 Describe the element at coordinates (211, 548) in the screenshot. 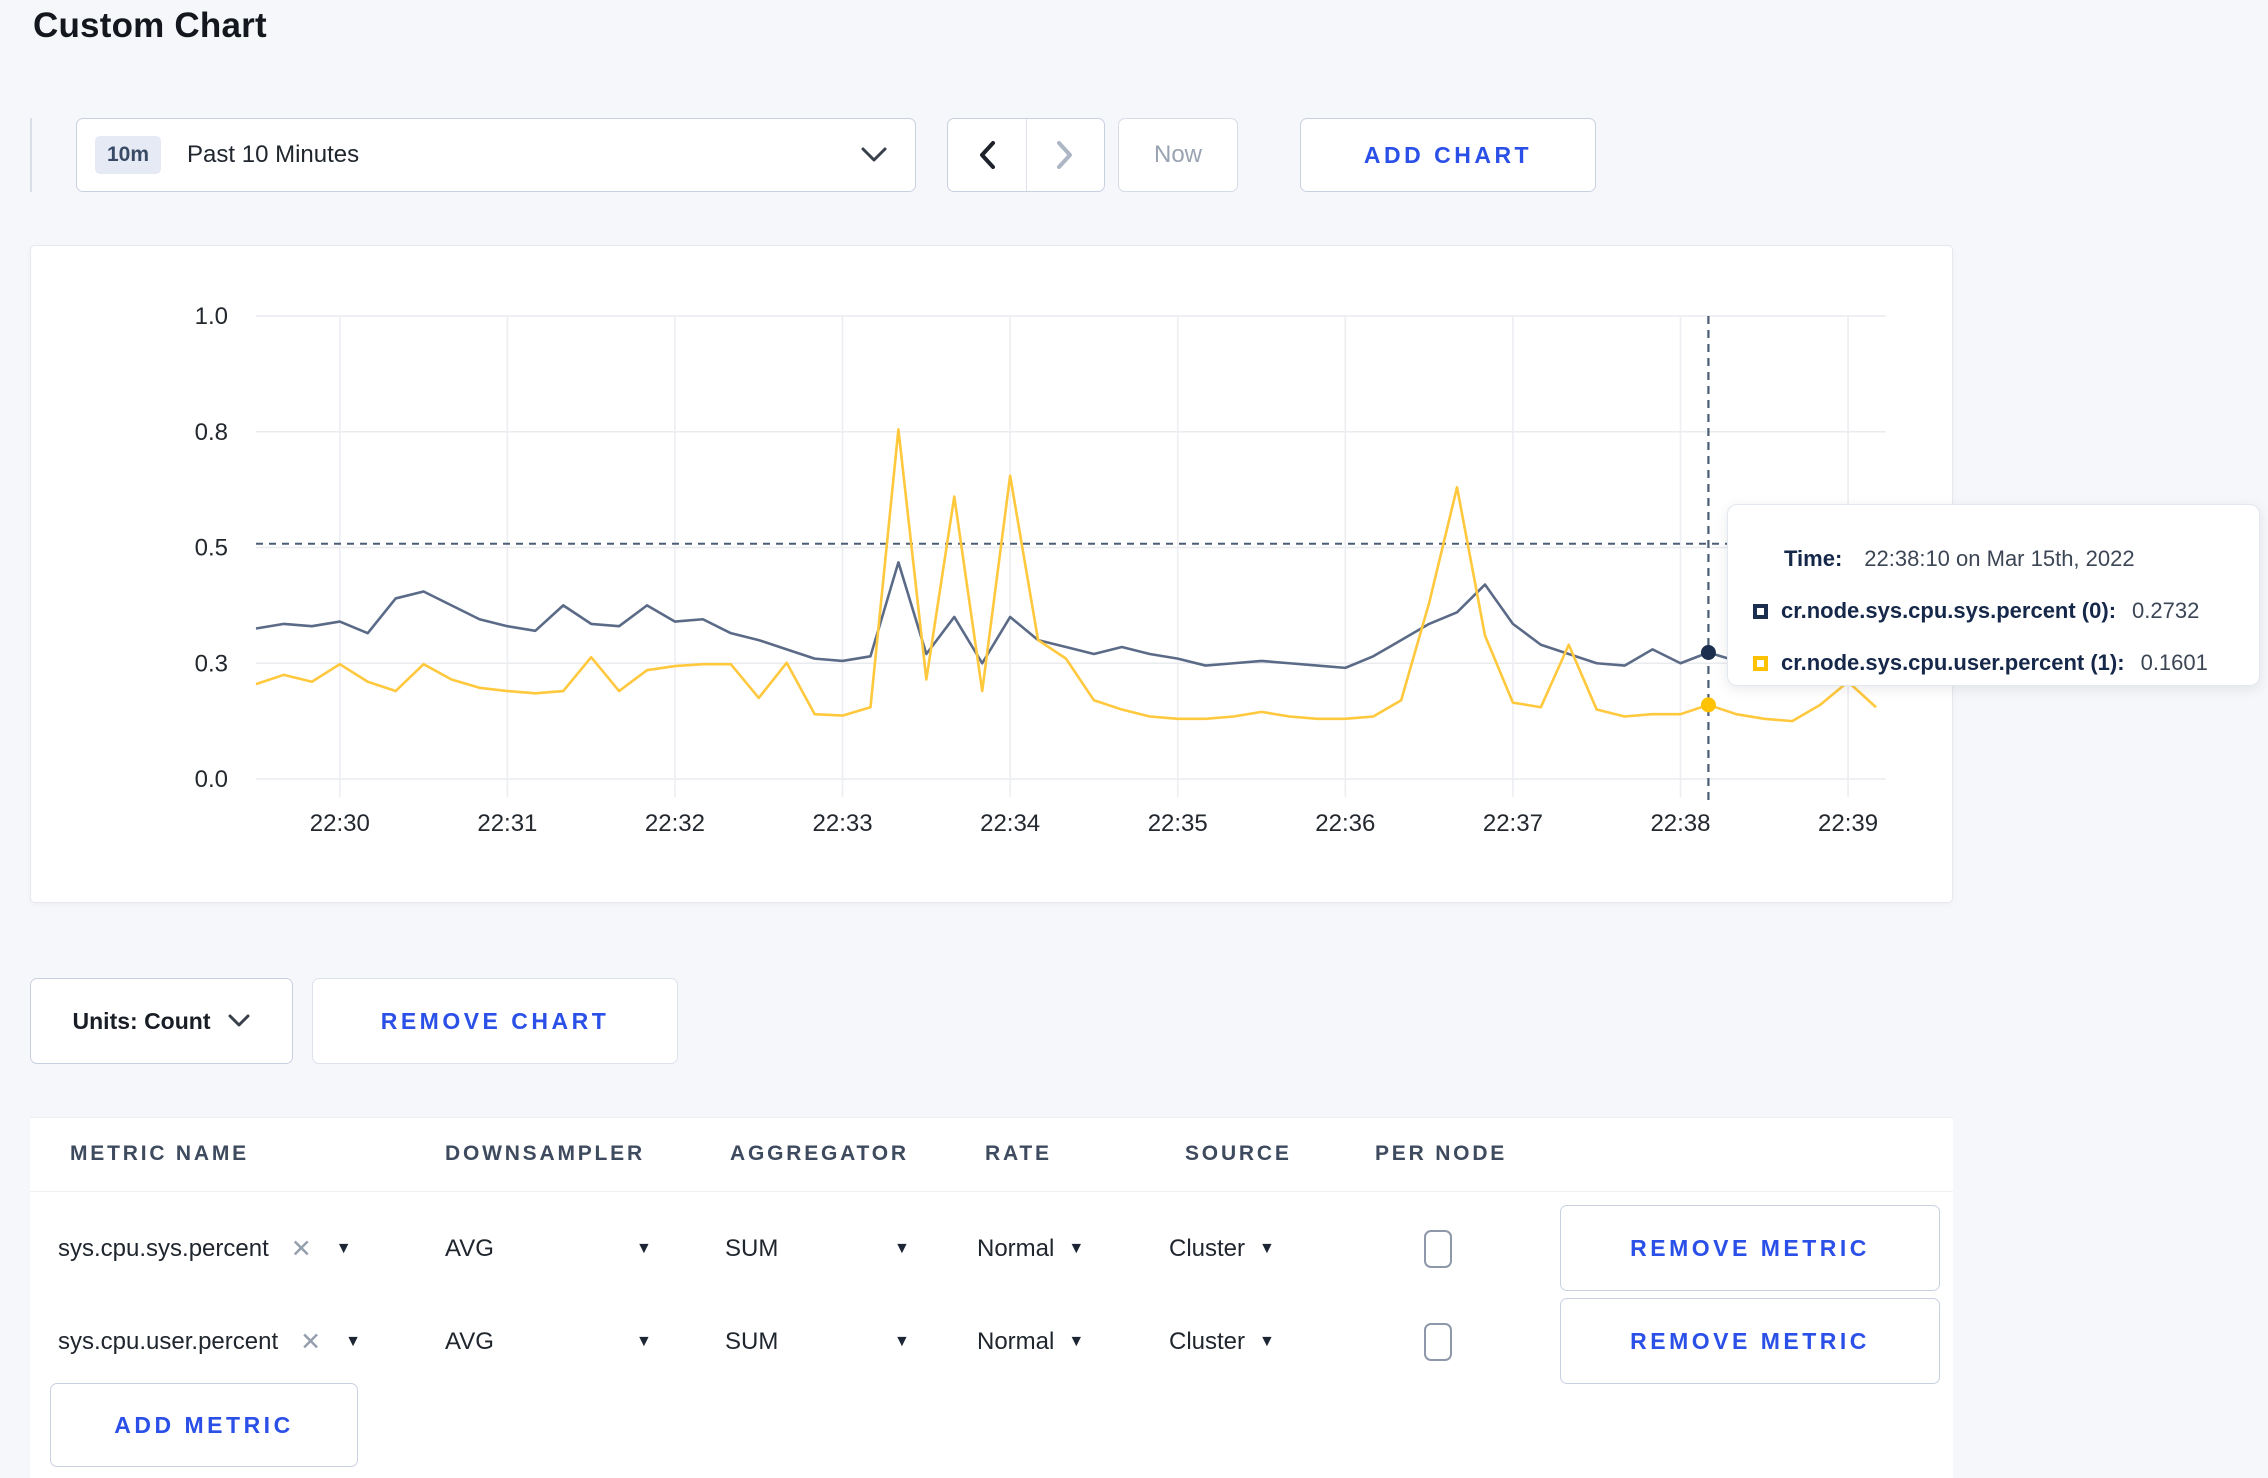

I see `svg-text: 0.5` at that location.